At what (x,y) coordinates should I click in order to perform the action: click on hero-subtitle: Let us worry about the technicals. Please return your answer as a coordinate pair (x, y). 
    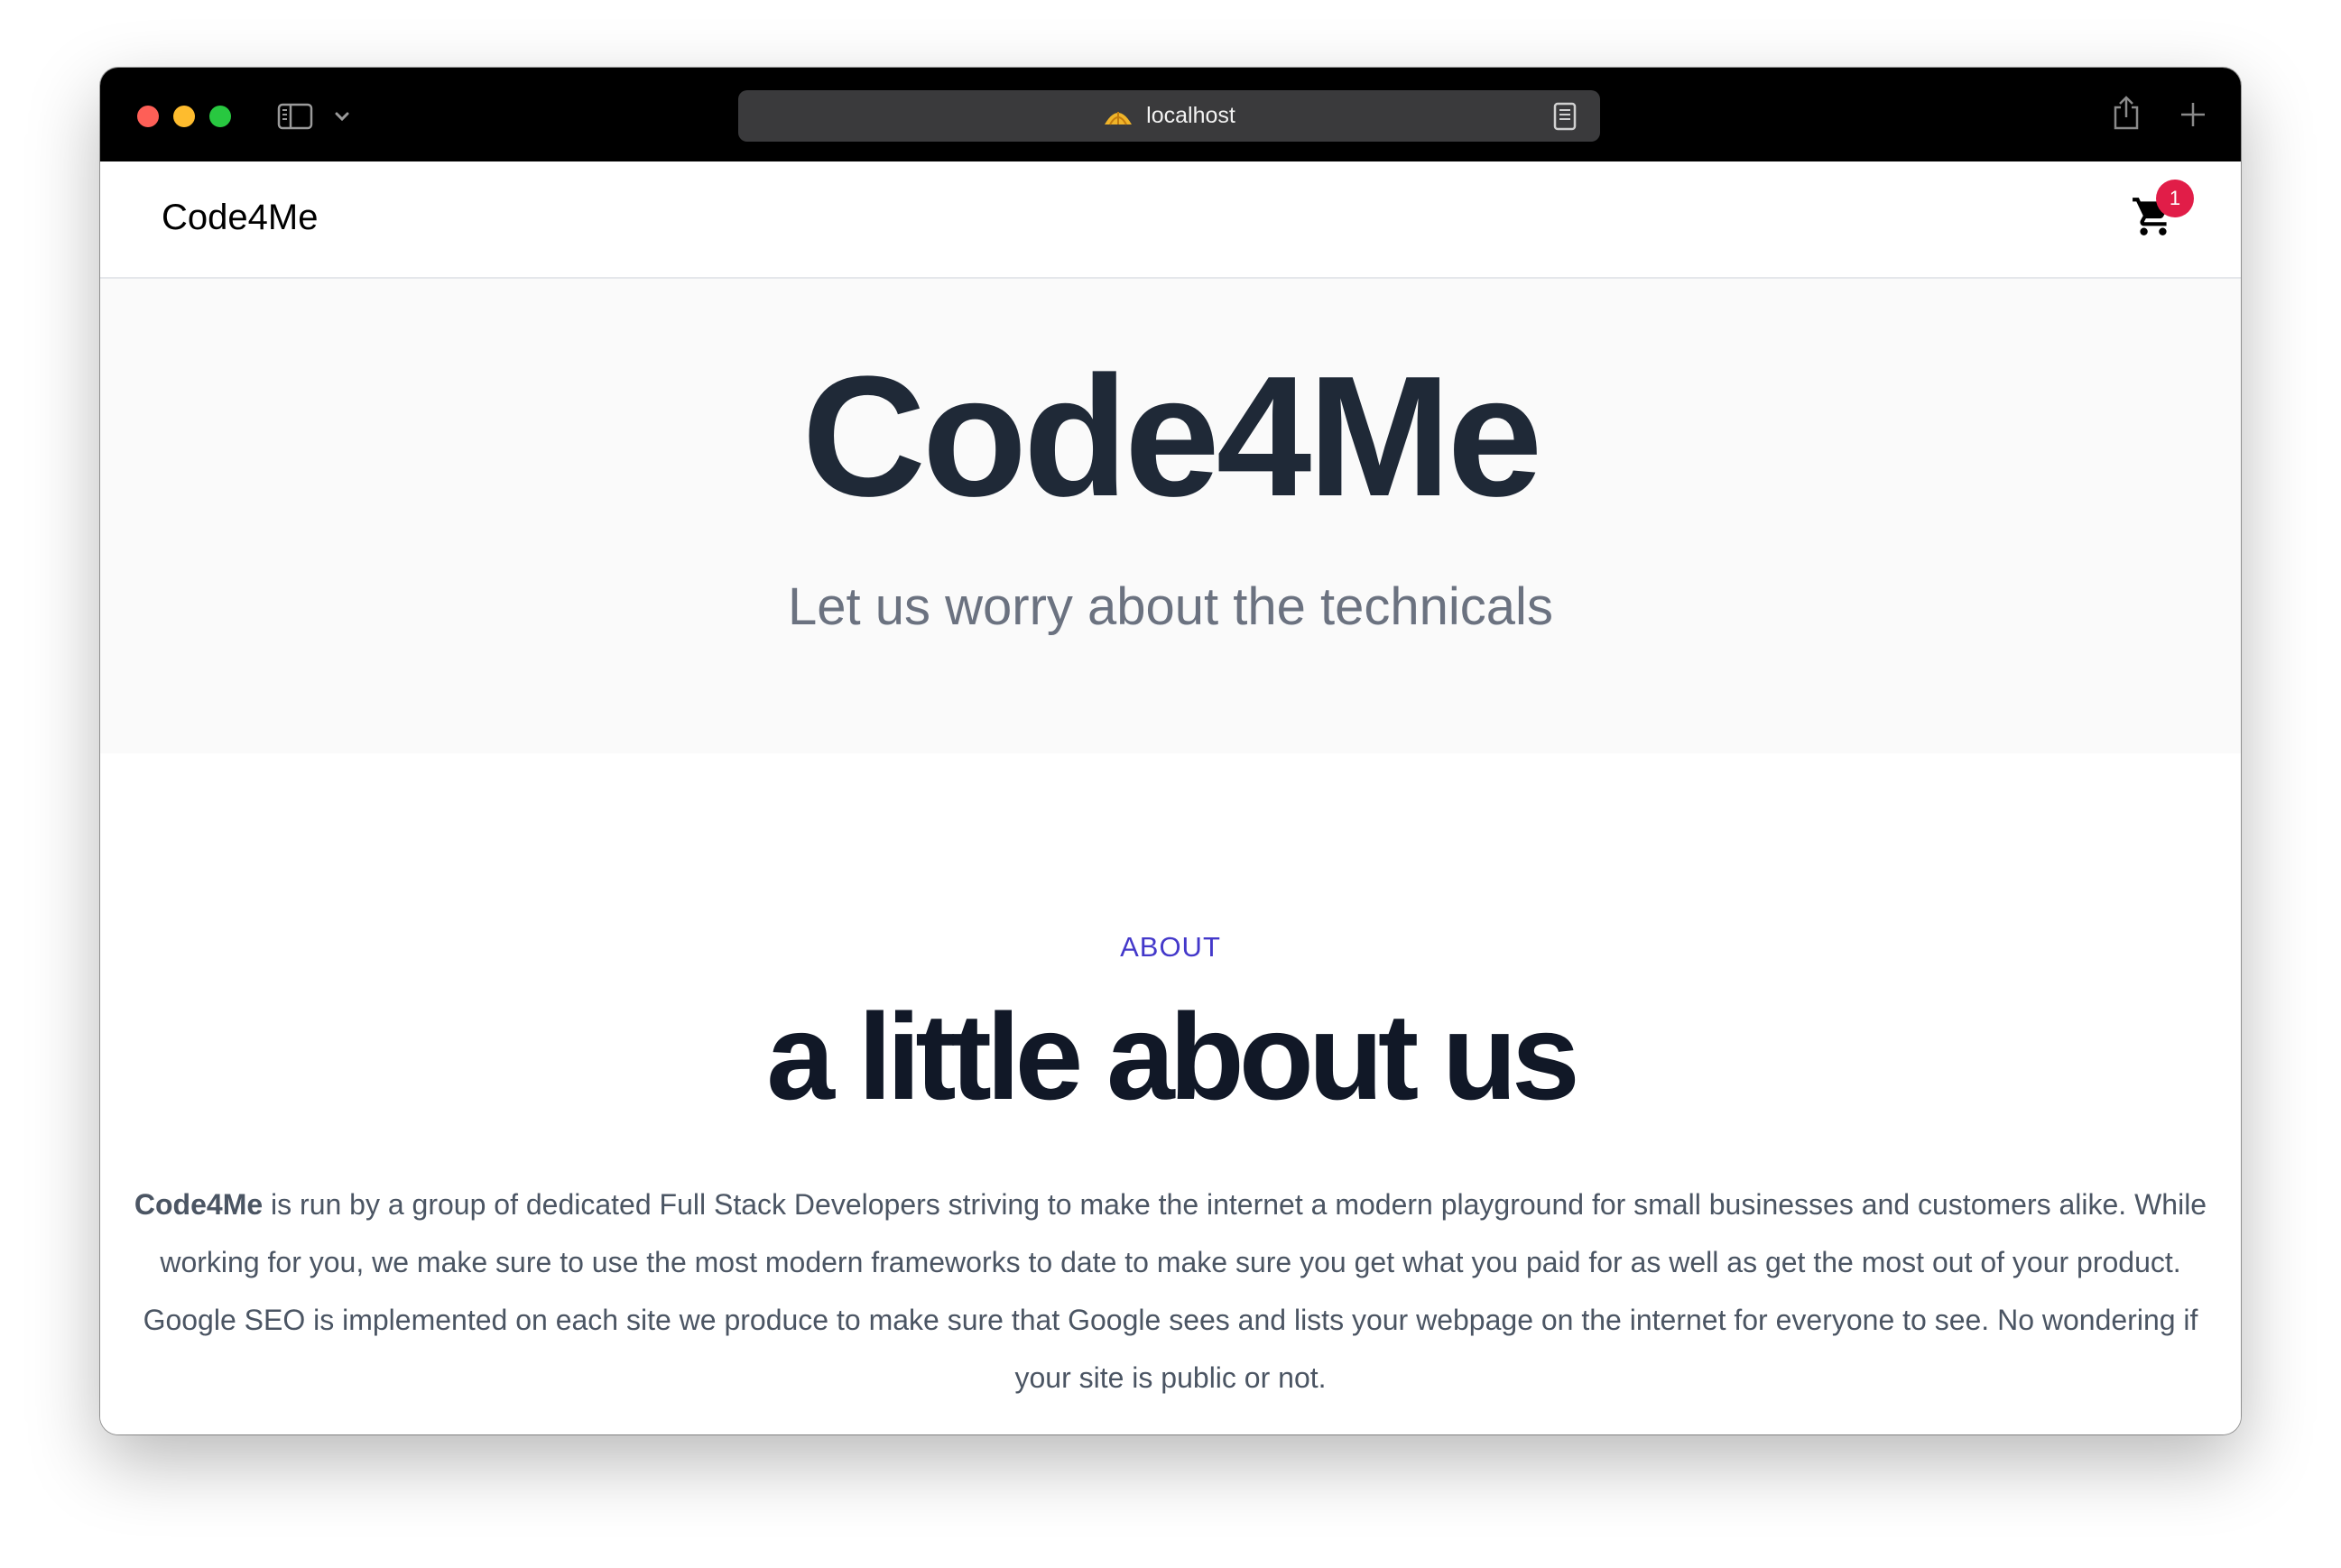
    Looking at the image, I should click on (1170, 606).